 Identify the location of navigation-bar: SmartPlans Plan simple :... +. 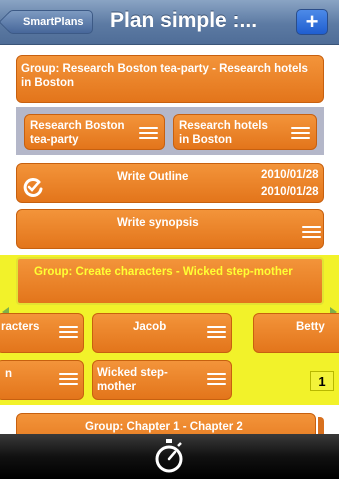
(169, 22).